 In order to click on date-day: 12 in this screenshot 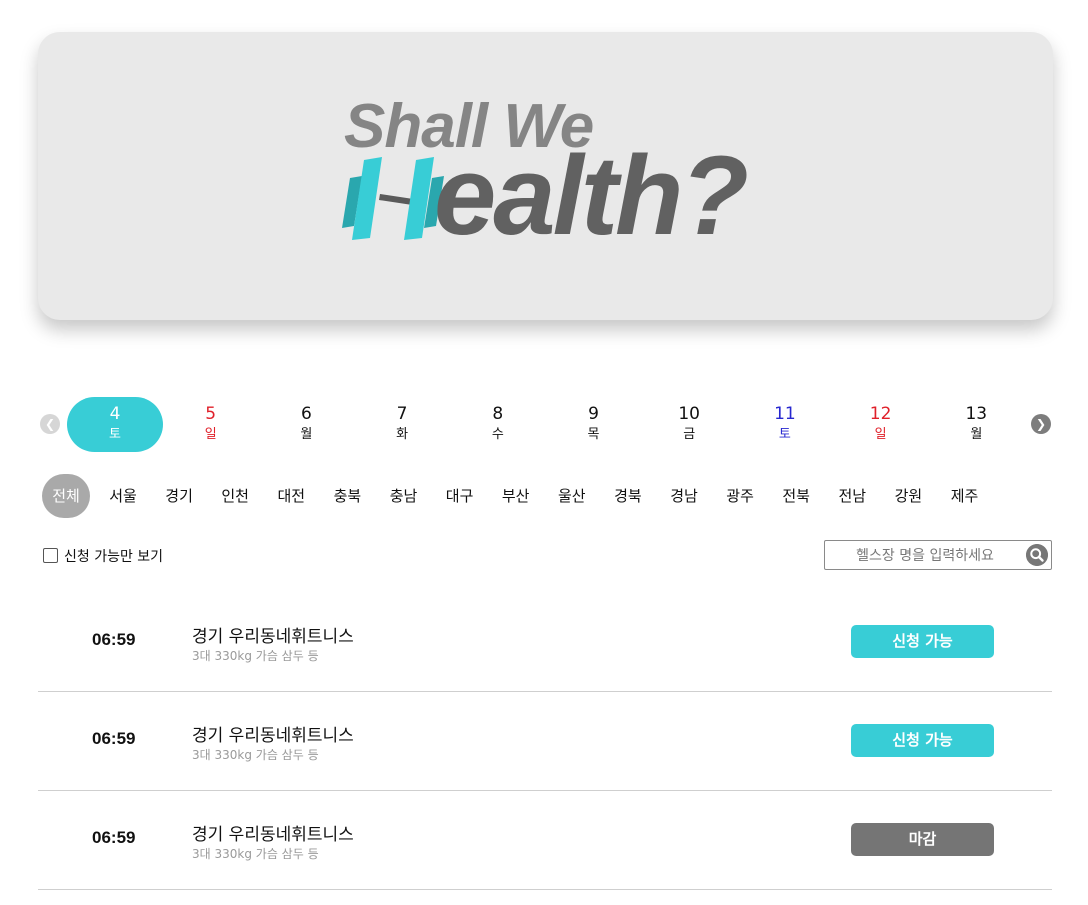, I will do `click(880, 414)`.